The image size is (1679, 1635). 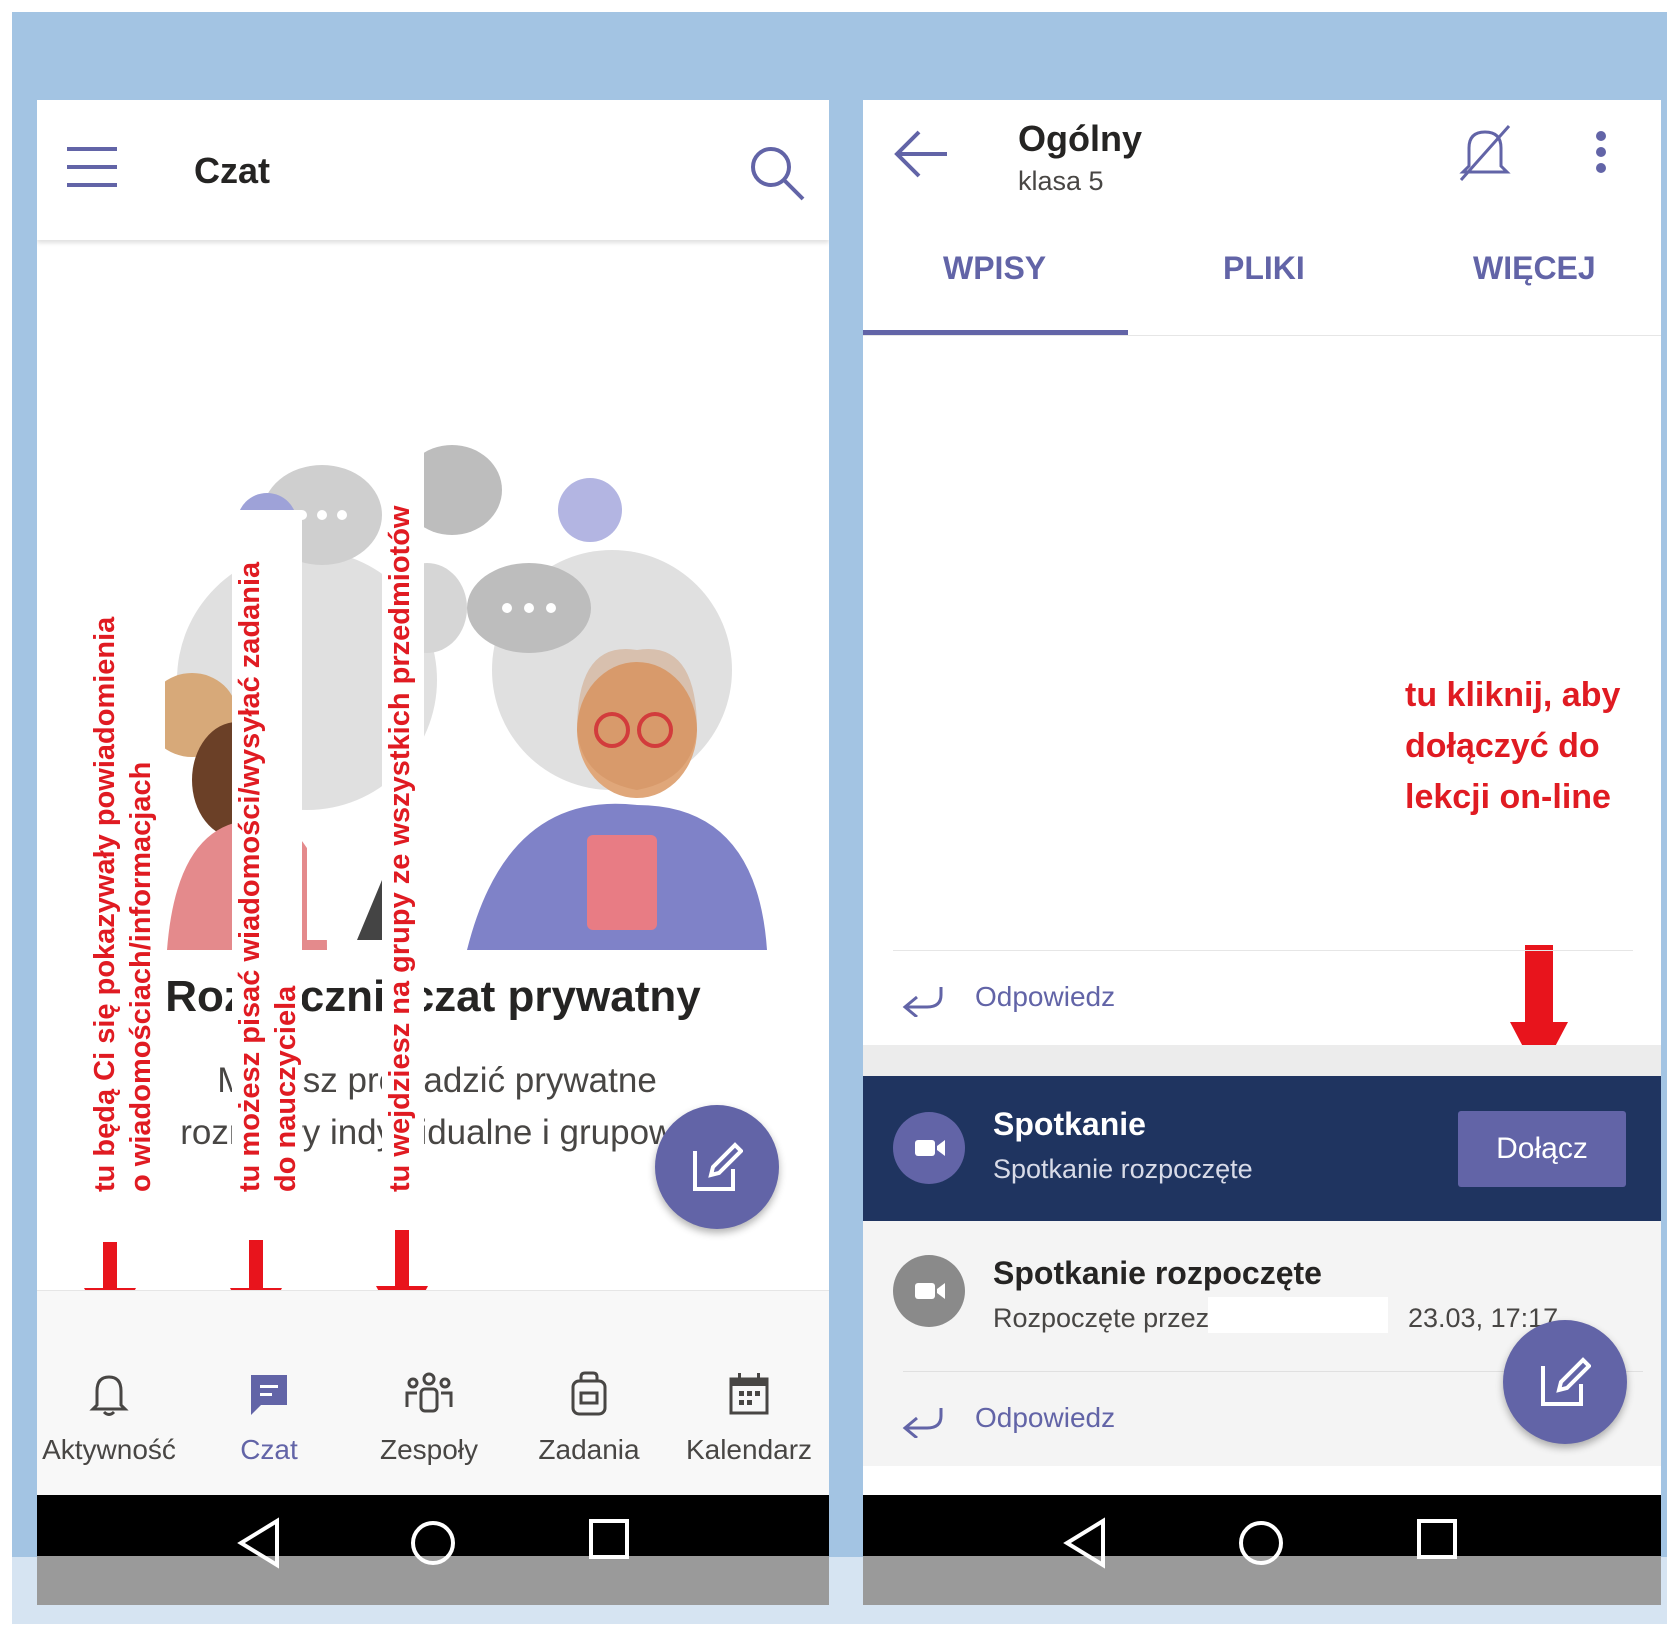 What do you see at coordinates (921, 154) in the screenshot?
I see `back-arrow-icon` at bounding box center [921, 154].